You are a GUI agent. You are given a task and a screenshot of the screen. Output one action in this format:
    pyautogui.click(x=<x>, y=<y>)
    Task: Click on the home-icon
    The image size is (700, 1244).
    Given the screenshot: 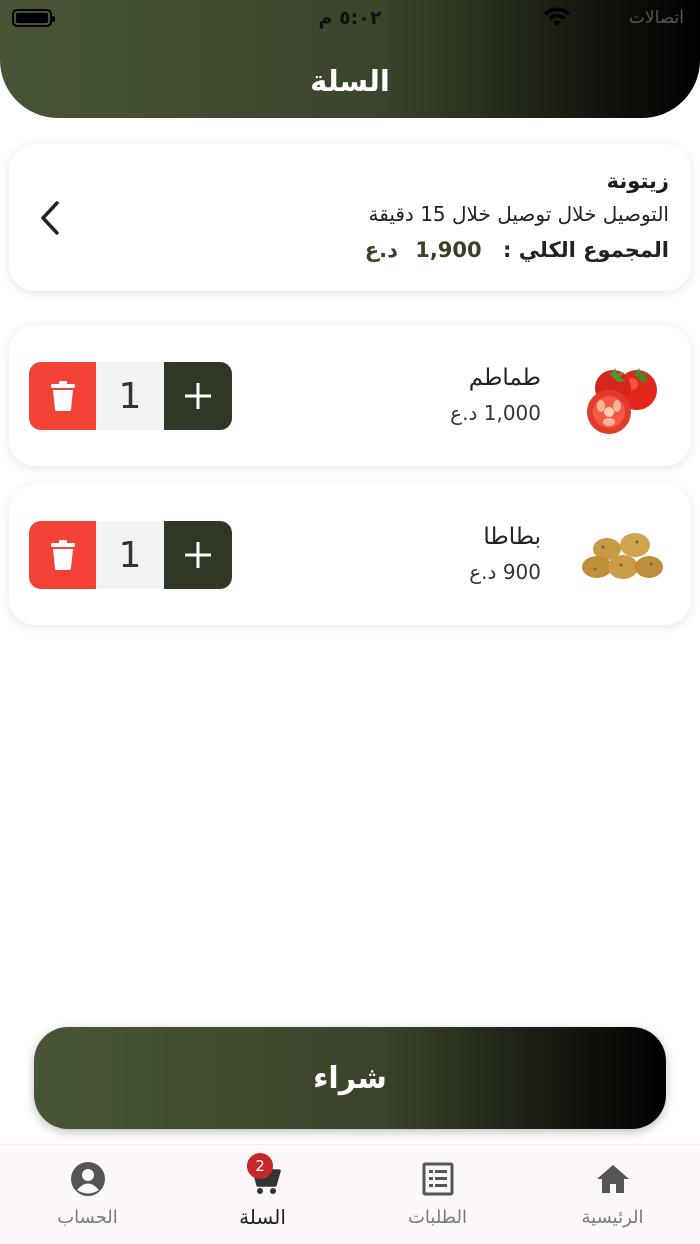 What is the action you would take?
    pyautogui.click(x=612, y=1179)
    